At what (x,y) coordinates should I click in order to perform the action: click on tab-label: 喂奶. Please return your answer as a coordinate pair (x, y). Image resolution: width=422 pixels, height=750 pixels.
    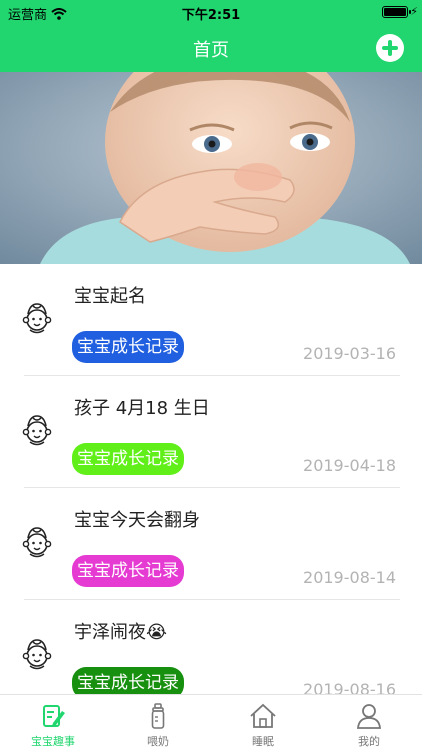
    Looking at the image, I should click on (158, 741).